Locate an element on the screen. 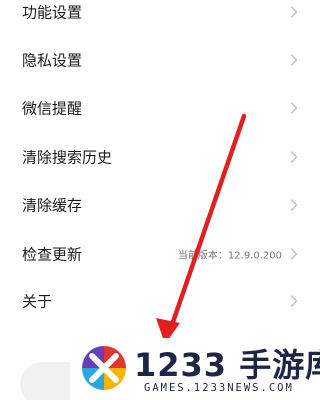 The image size is (320, 400). settings-item-about: 关于 is located at coordinates (160, 301).